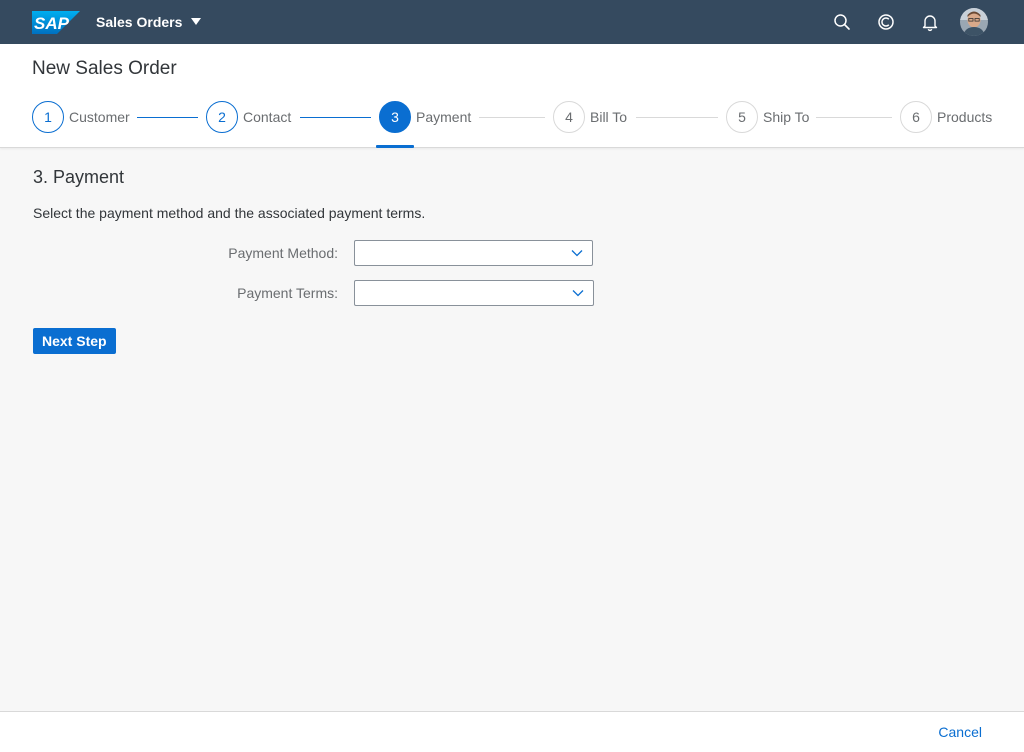 The width and height of the screenshot is (1024, 752). What do you see at coordinates (222, 117) in the screenshot?
I see `step-number: 2` at bounding box center [222, 117].